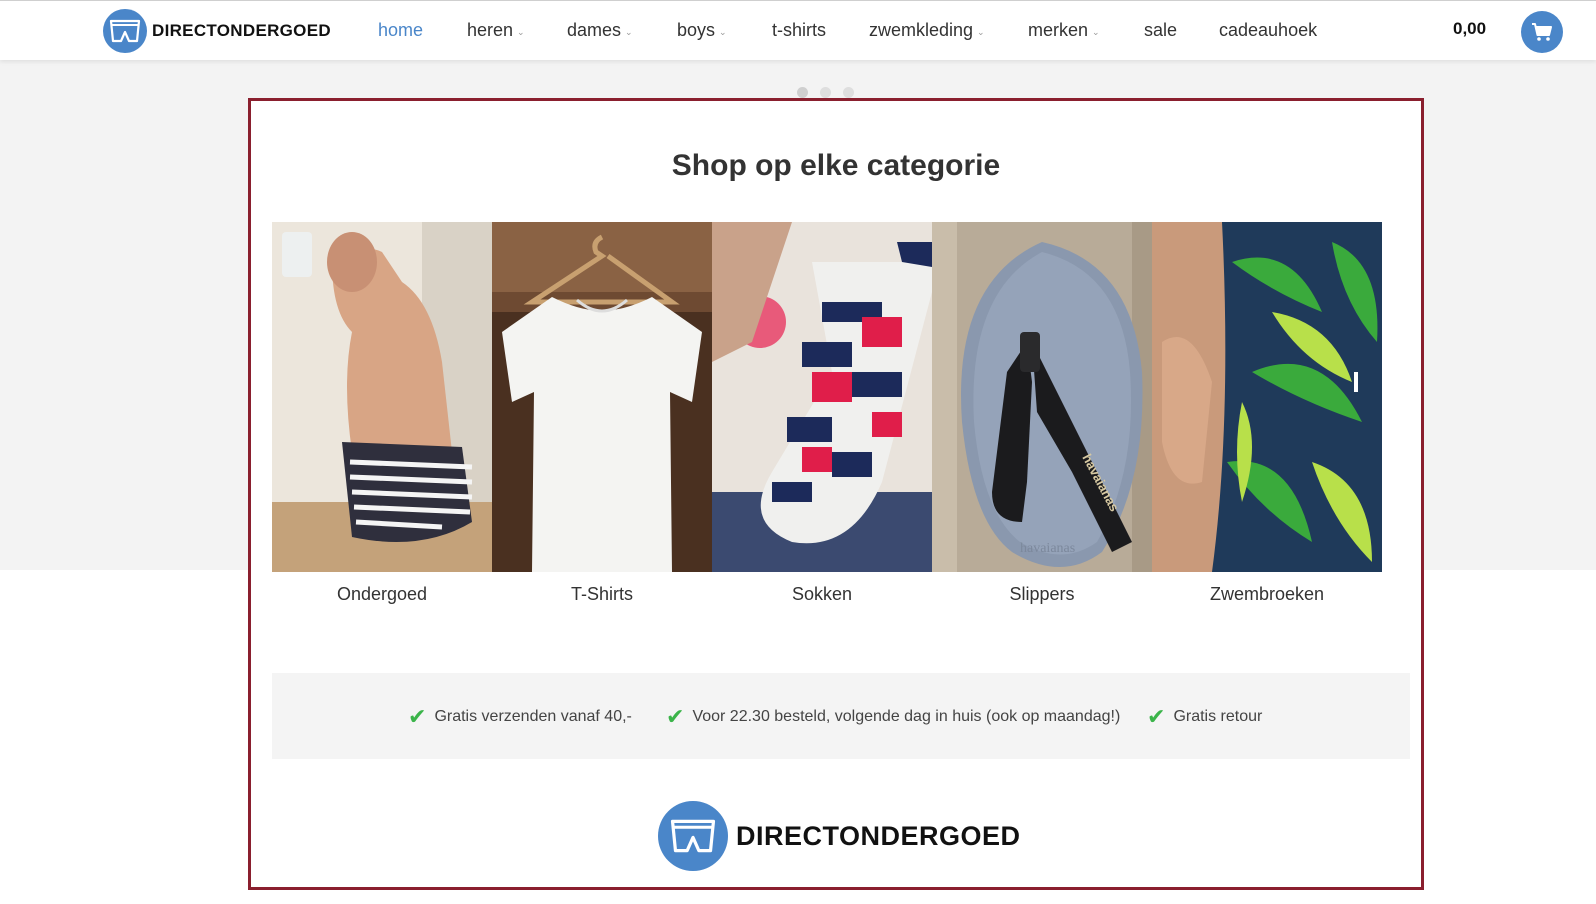 The width and height of the screenshot is (1596, 904). I want to click on nav-item-home: home, so click(400, 30).